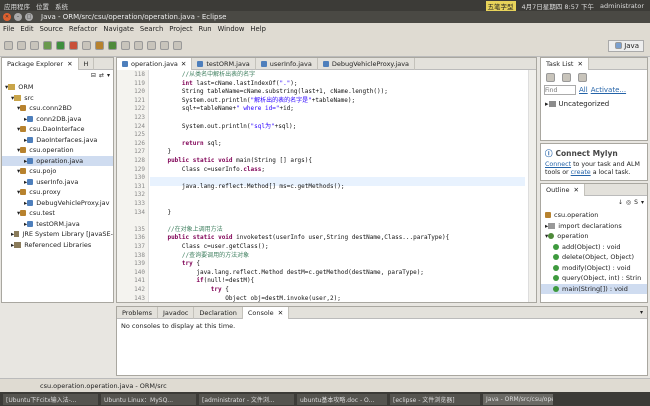 The height and width of the screenshot is (406, 650). Describe the element at coordinates (51, 29) in the screenshot. I see `menu-source: Source` at that location.